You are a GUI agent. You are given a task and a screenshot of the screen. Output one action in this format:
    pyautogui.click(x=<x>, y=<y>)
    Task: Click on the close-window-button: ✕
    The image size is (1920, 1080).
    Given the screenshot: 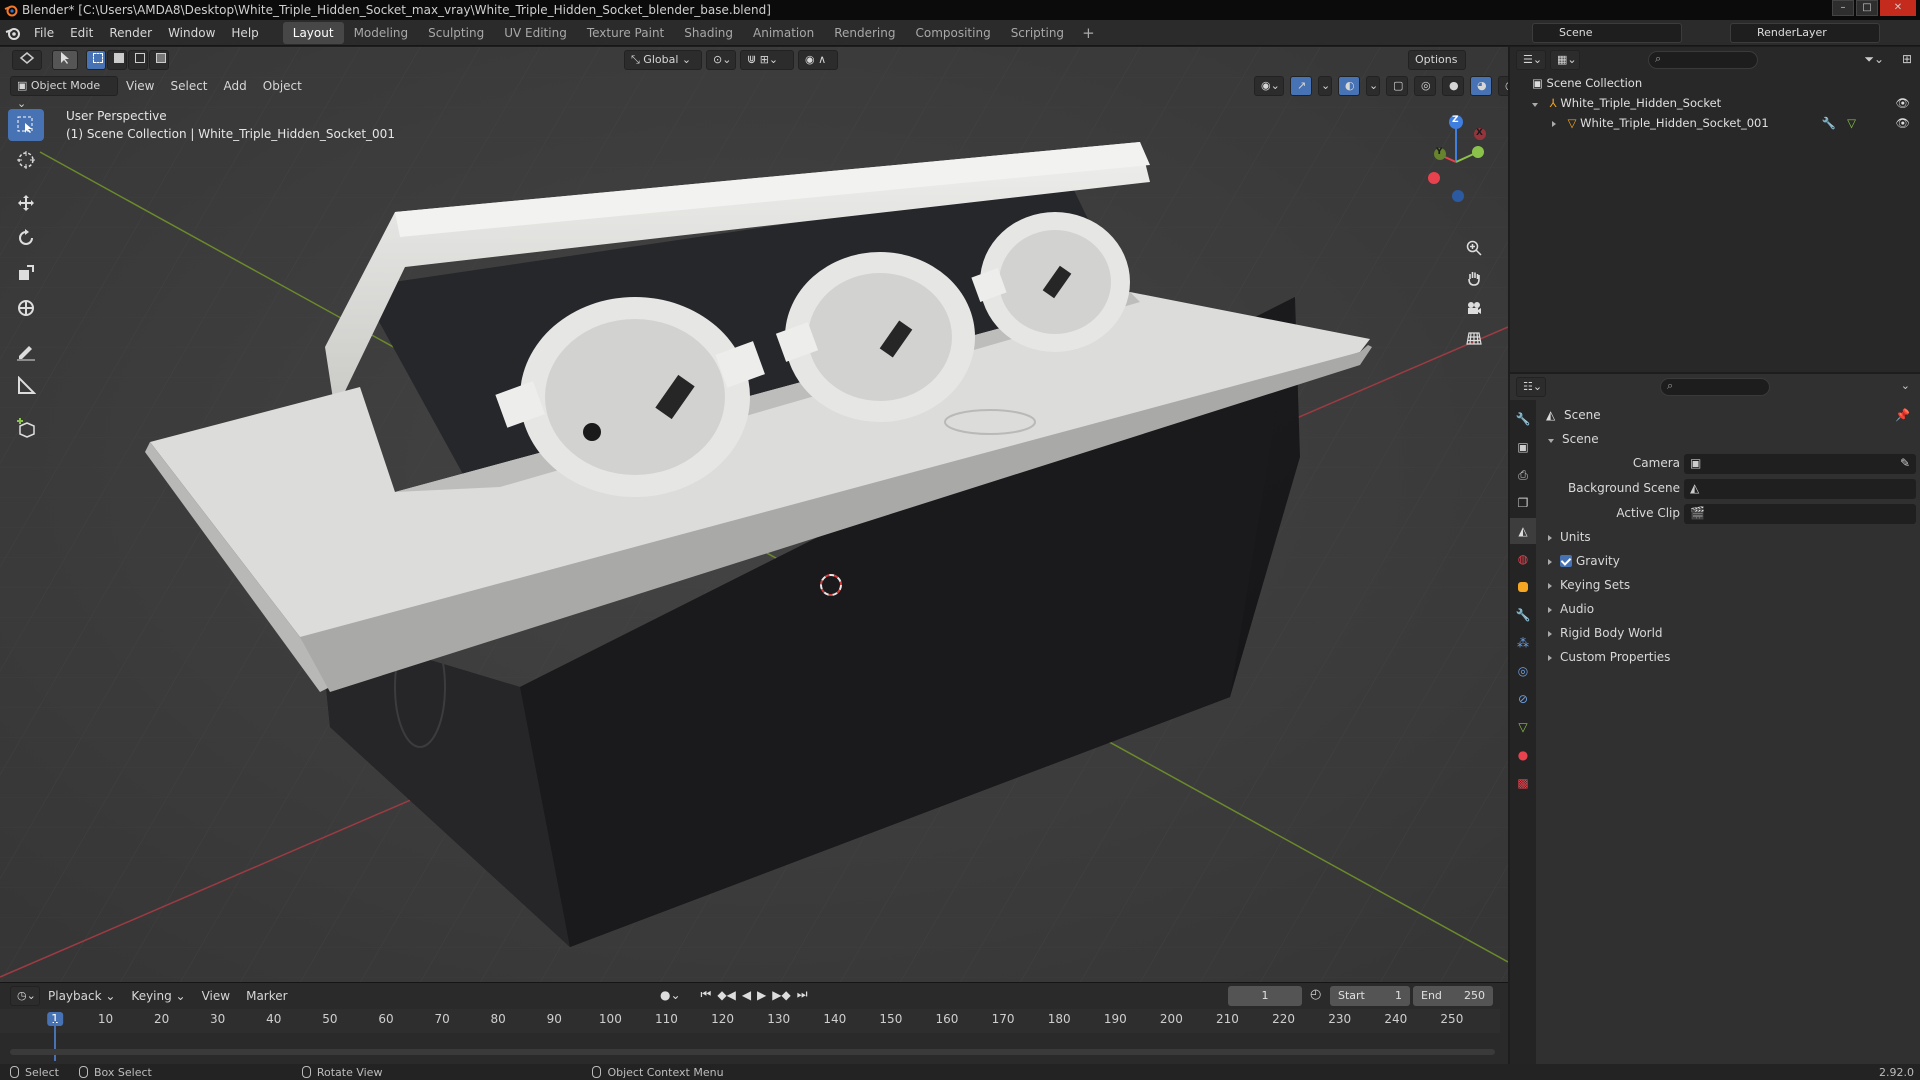 What is the action you would take?
    pyautogui.click(x=1898, y=8)
    